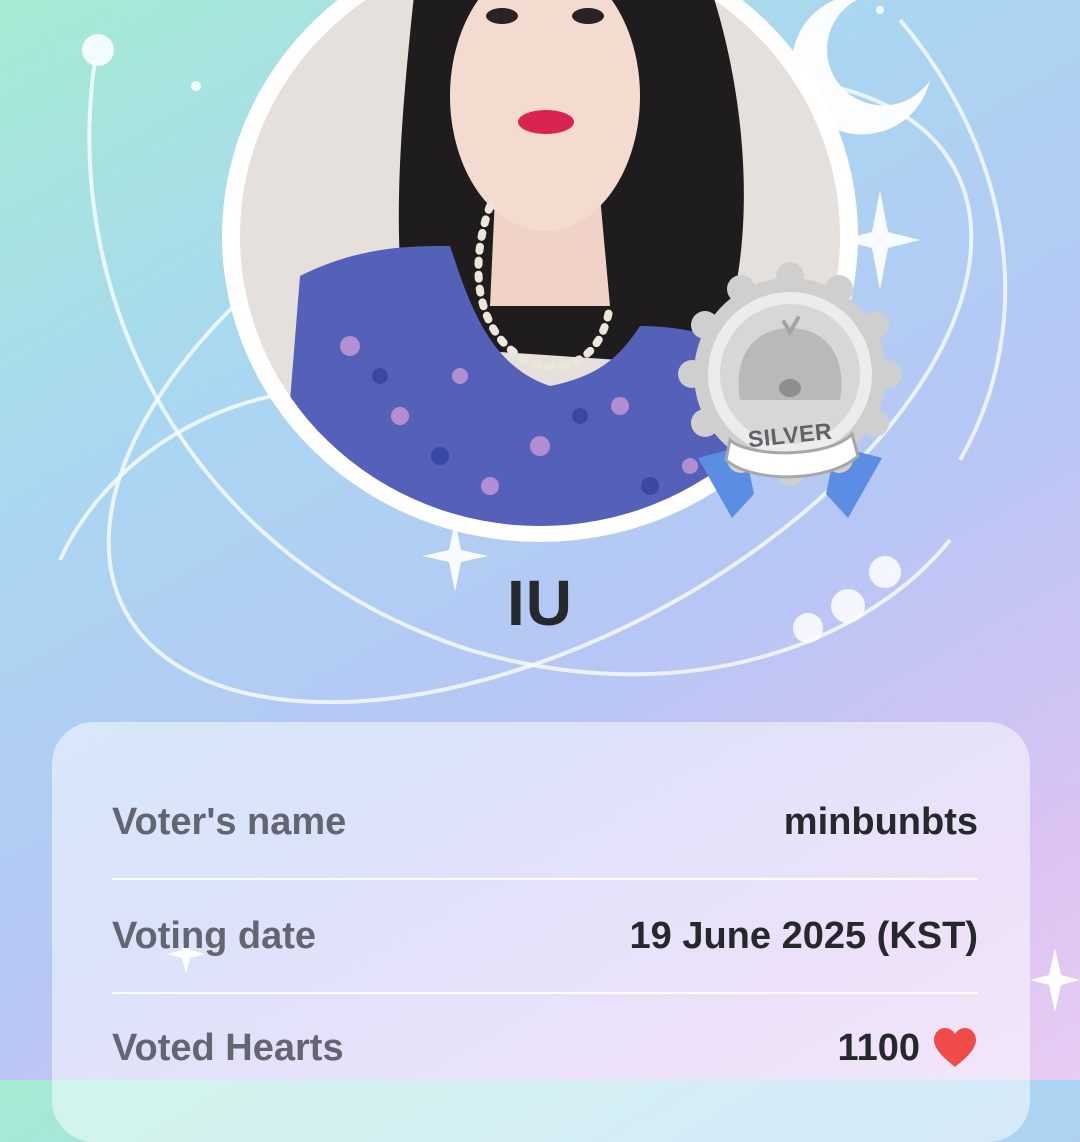  Describe the element at coordinates (540, 603) in the screenshot. I see `idol-name: IU` at that location.